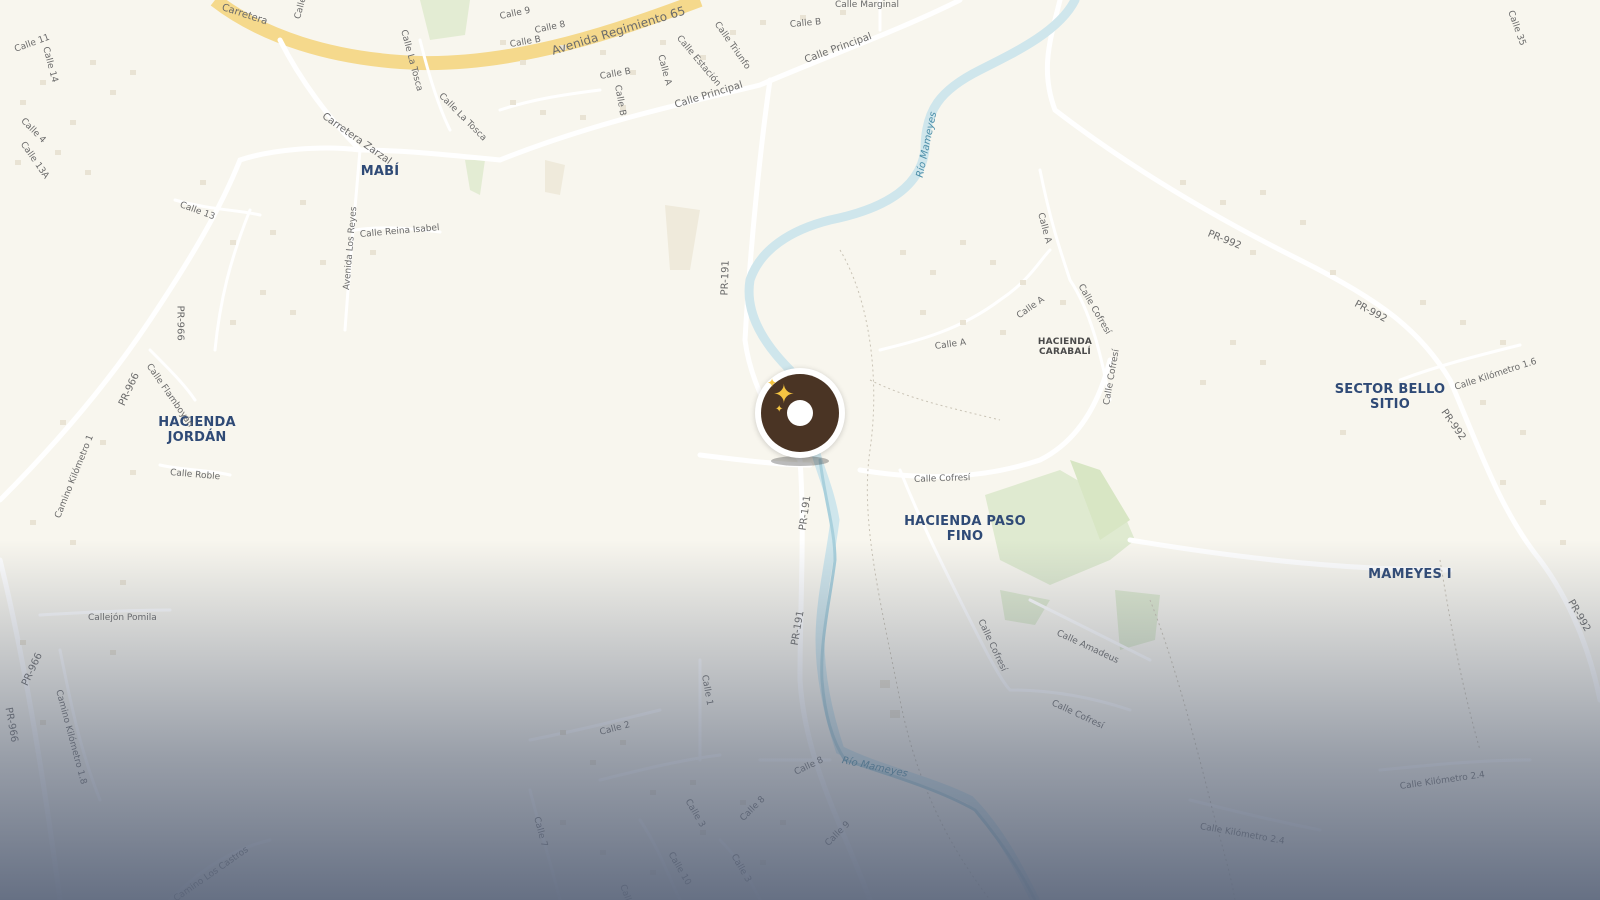 Image resolution: width=1600 pixels, height=900 pixels. I want to click on place-name: MABÍ, so click(380, 171).